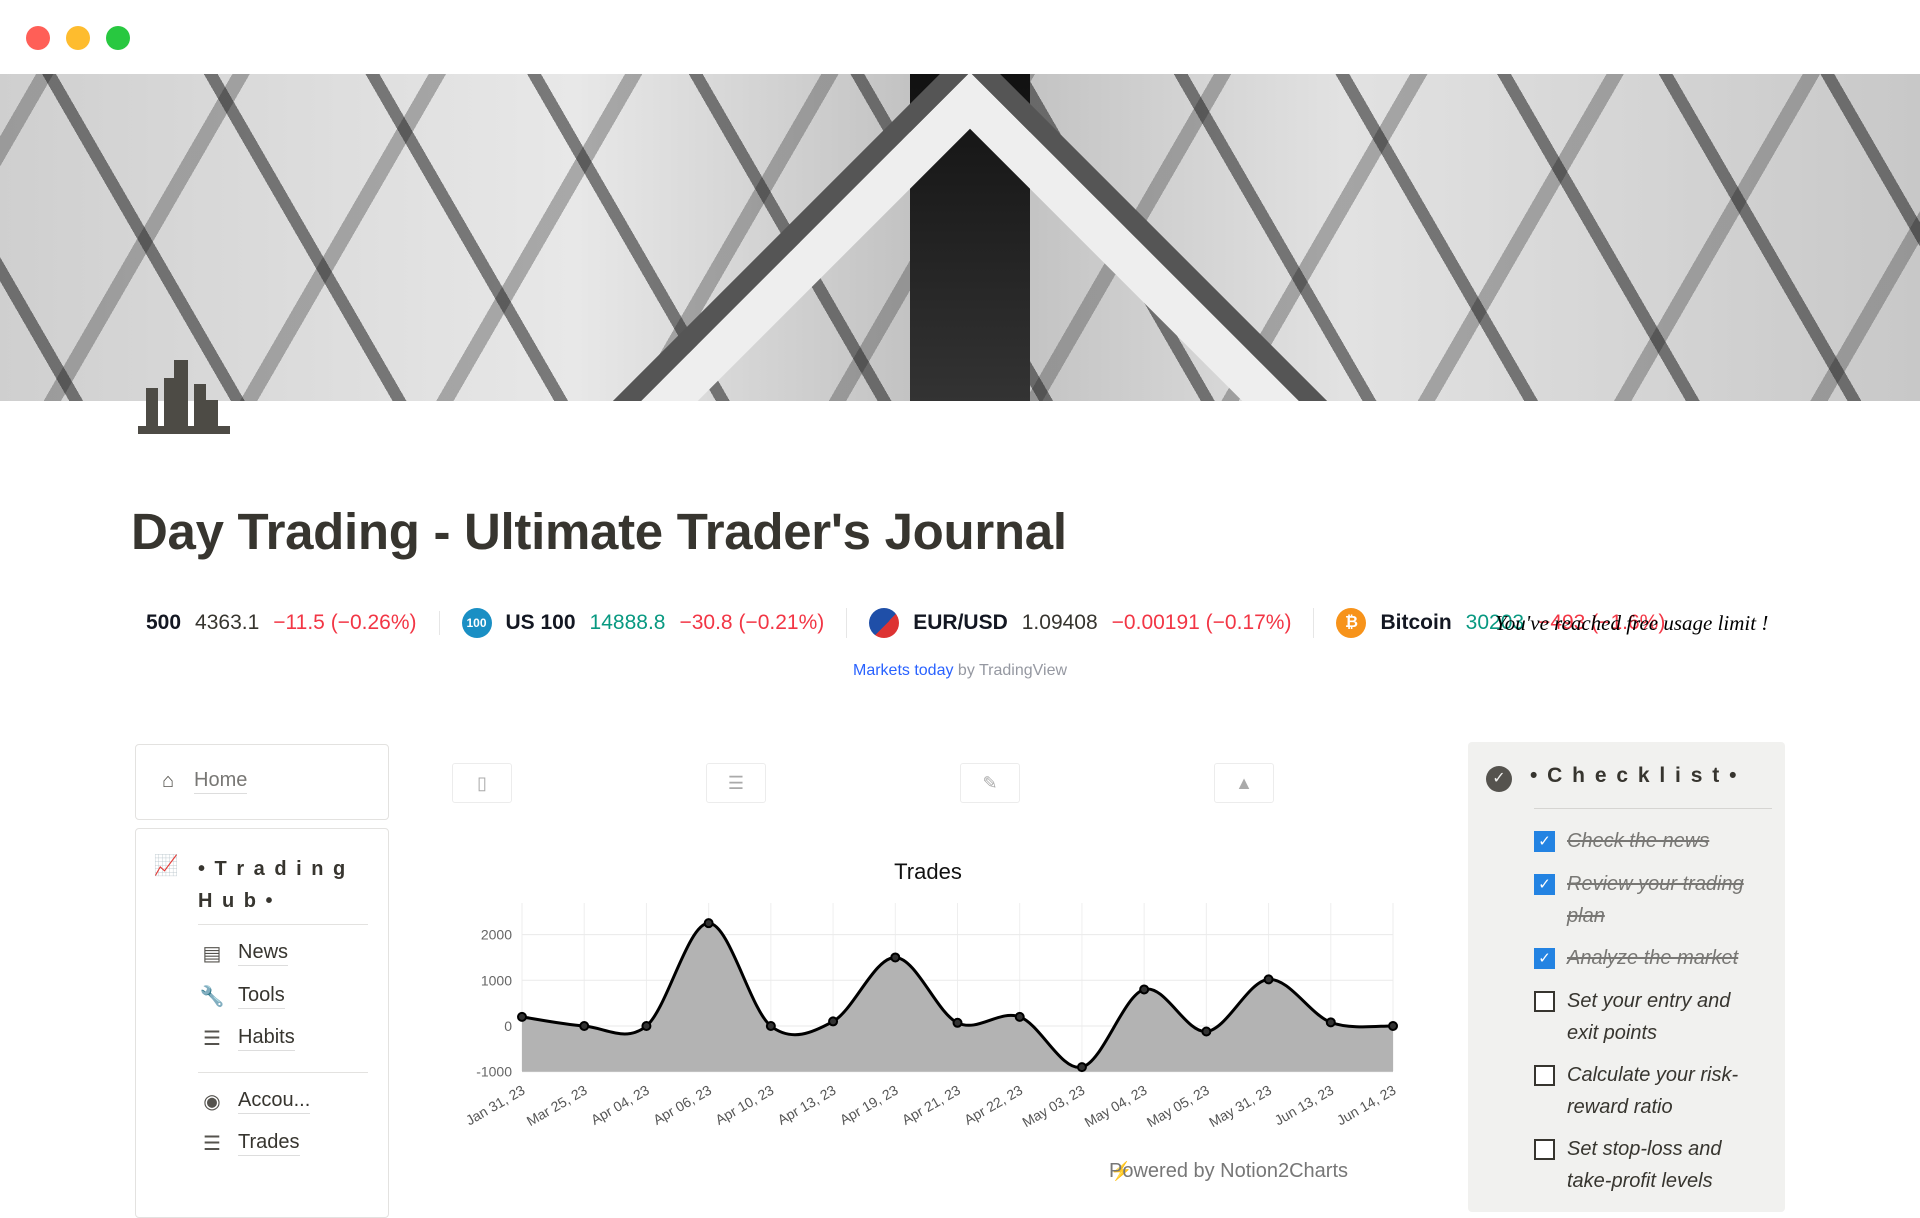 The image size is (1920, 1218). What do you see at coordinates (1366, 1105) in the screenshot?
I see `x-tick-label: Jun 14, 23` at bounding box center [1366, 1105].